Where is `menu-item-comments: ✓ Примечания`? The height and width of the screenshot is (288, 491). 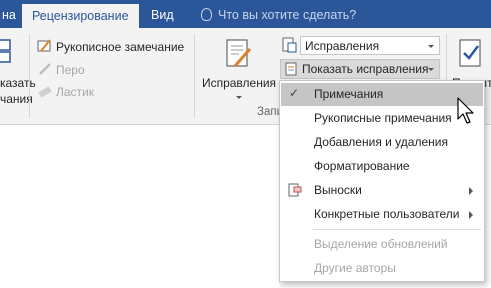
menu-item-comments: ✓ Примечания is located at coordinates (382, 94).